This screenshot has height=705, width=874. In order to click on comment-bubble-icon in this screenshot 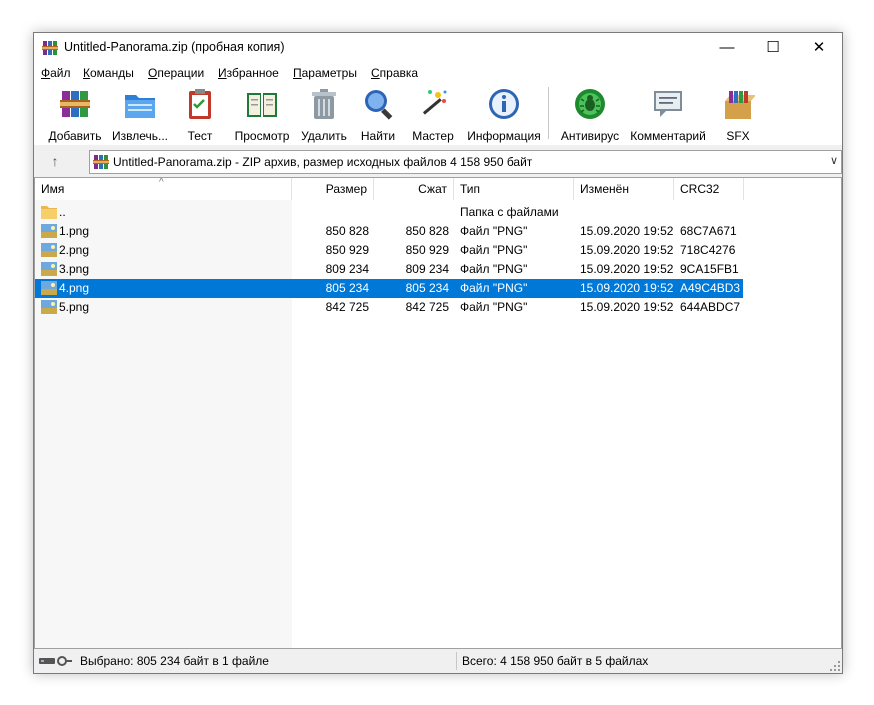, I will do `click(668, 104)`.